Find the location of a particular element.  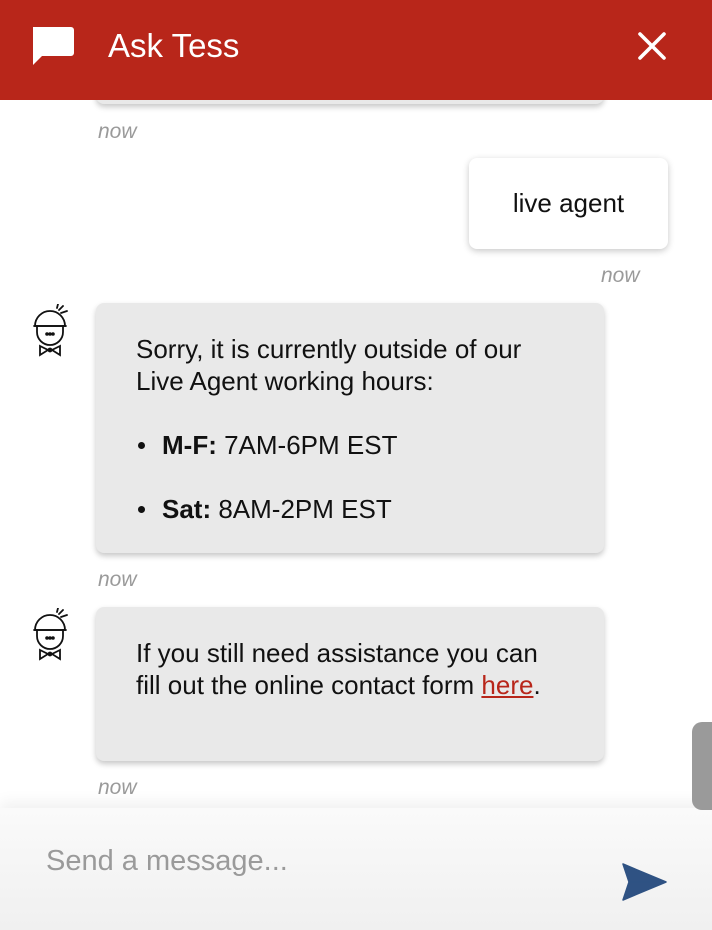

message-composer is located at coordinates (356, 869).